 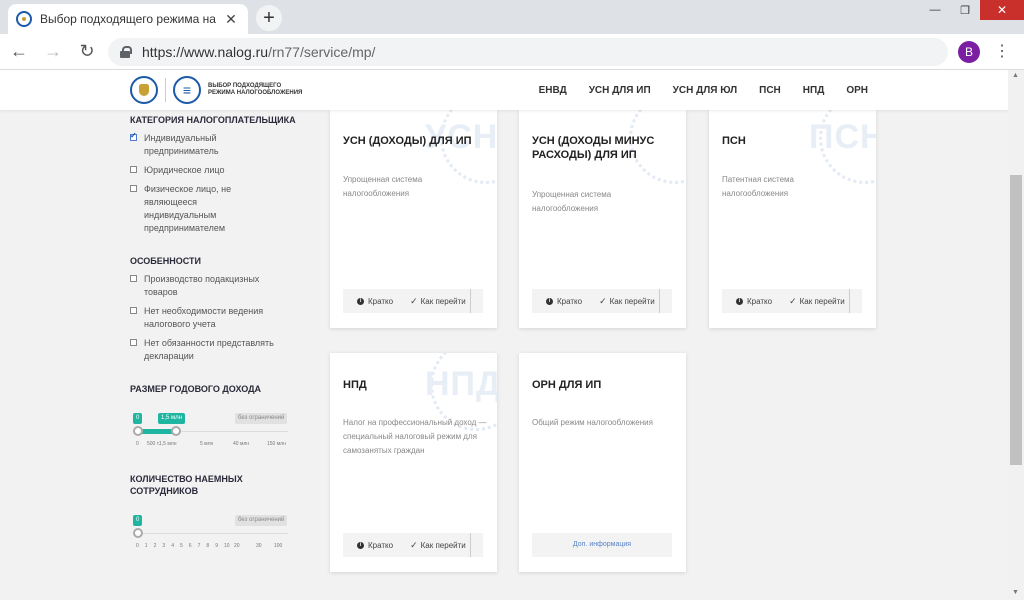 I want to click on card-title: ПСН, so click(x=792, y=141).